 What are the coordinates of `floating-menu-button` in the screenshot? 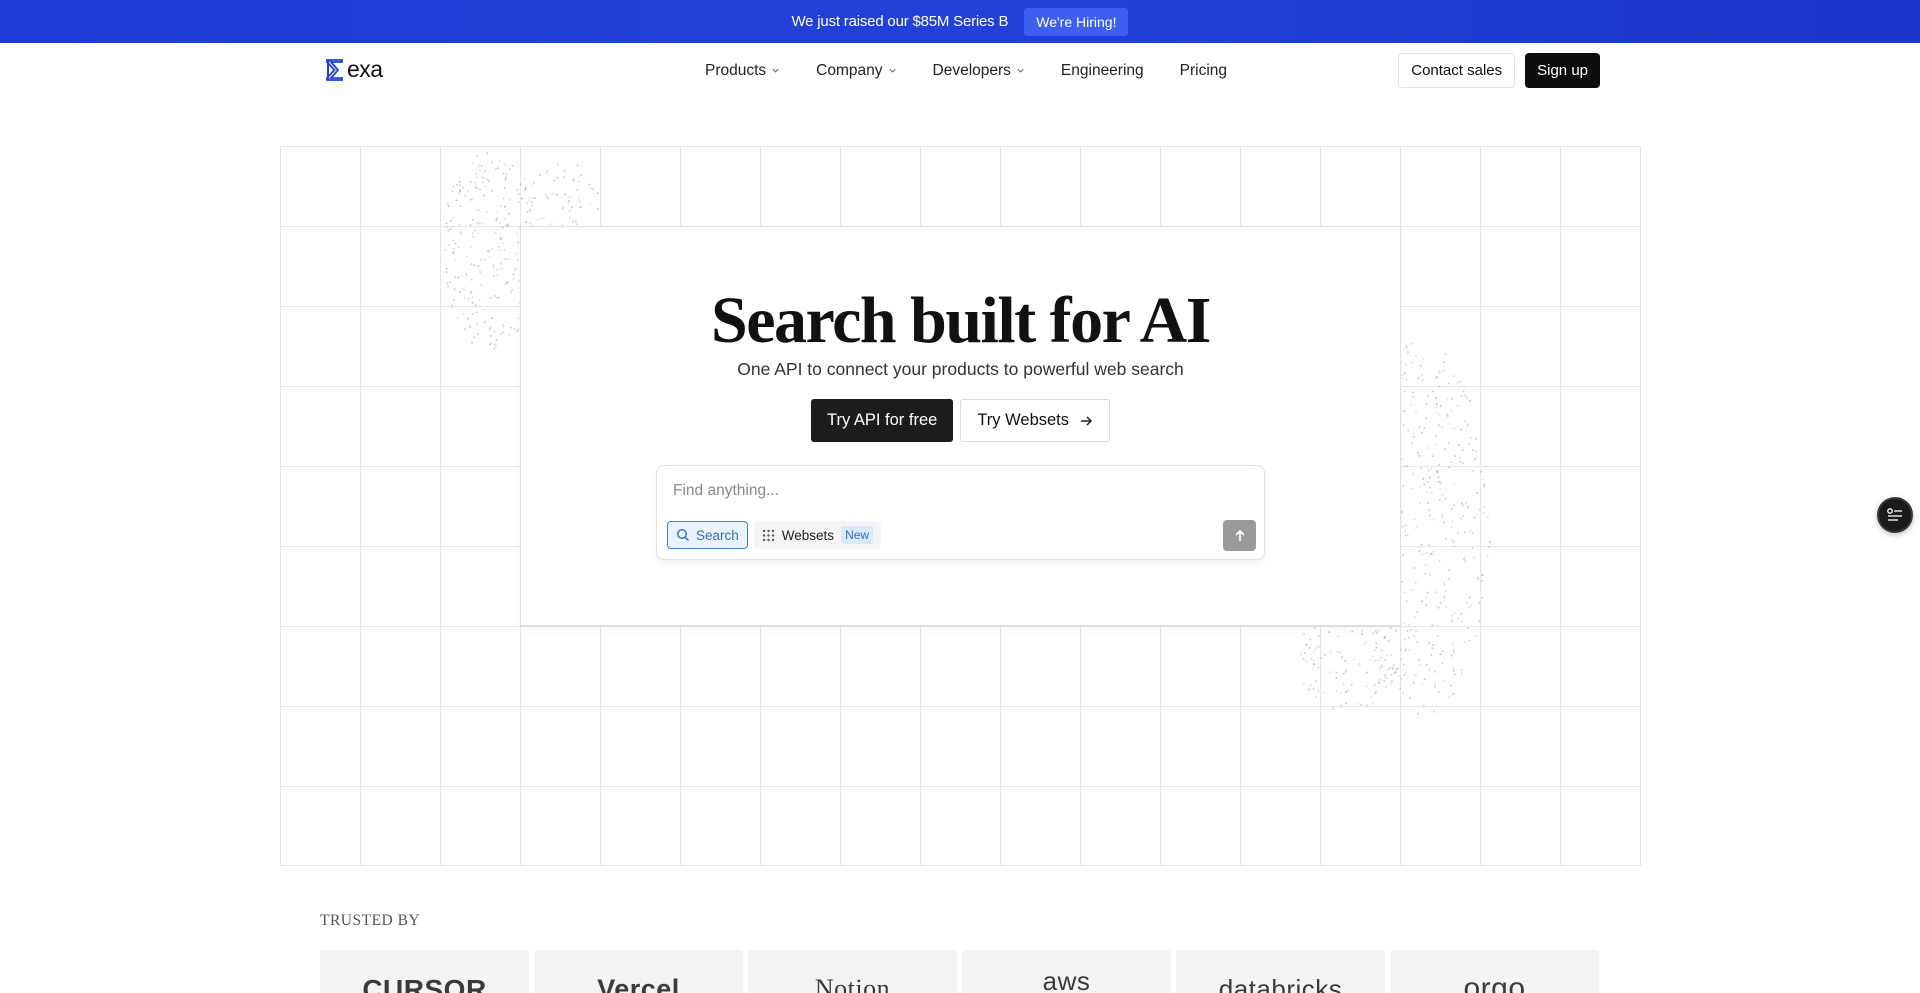 It's located at (1895, 515).